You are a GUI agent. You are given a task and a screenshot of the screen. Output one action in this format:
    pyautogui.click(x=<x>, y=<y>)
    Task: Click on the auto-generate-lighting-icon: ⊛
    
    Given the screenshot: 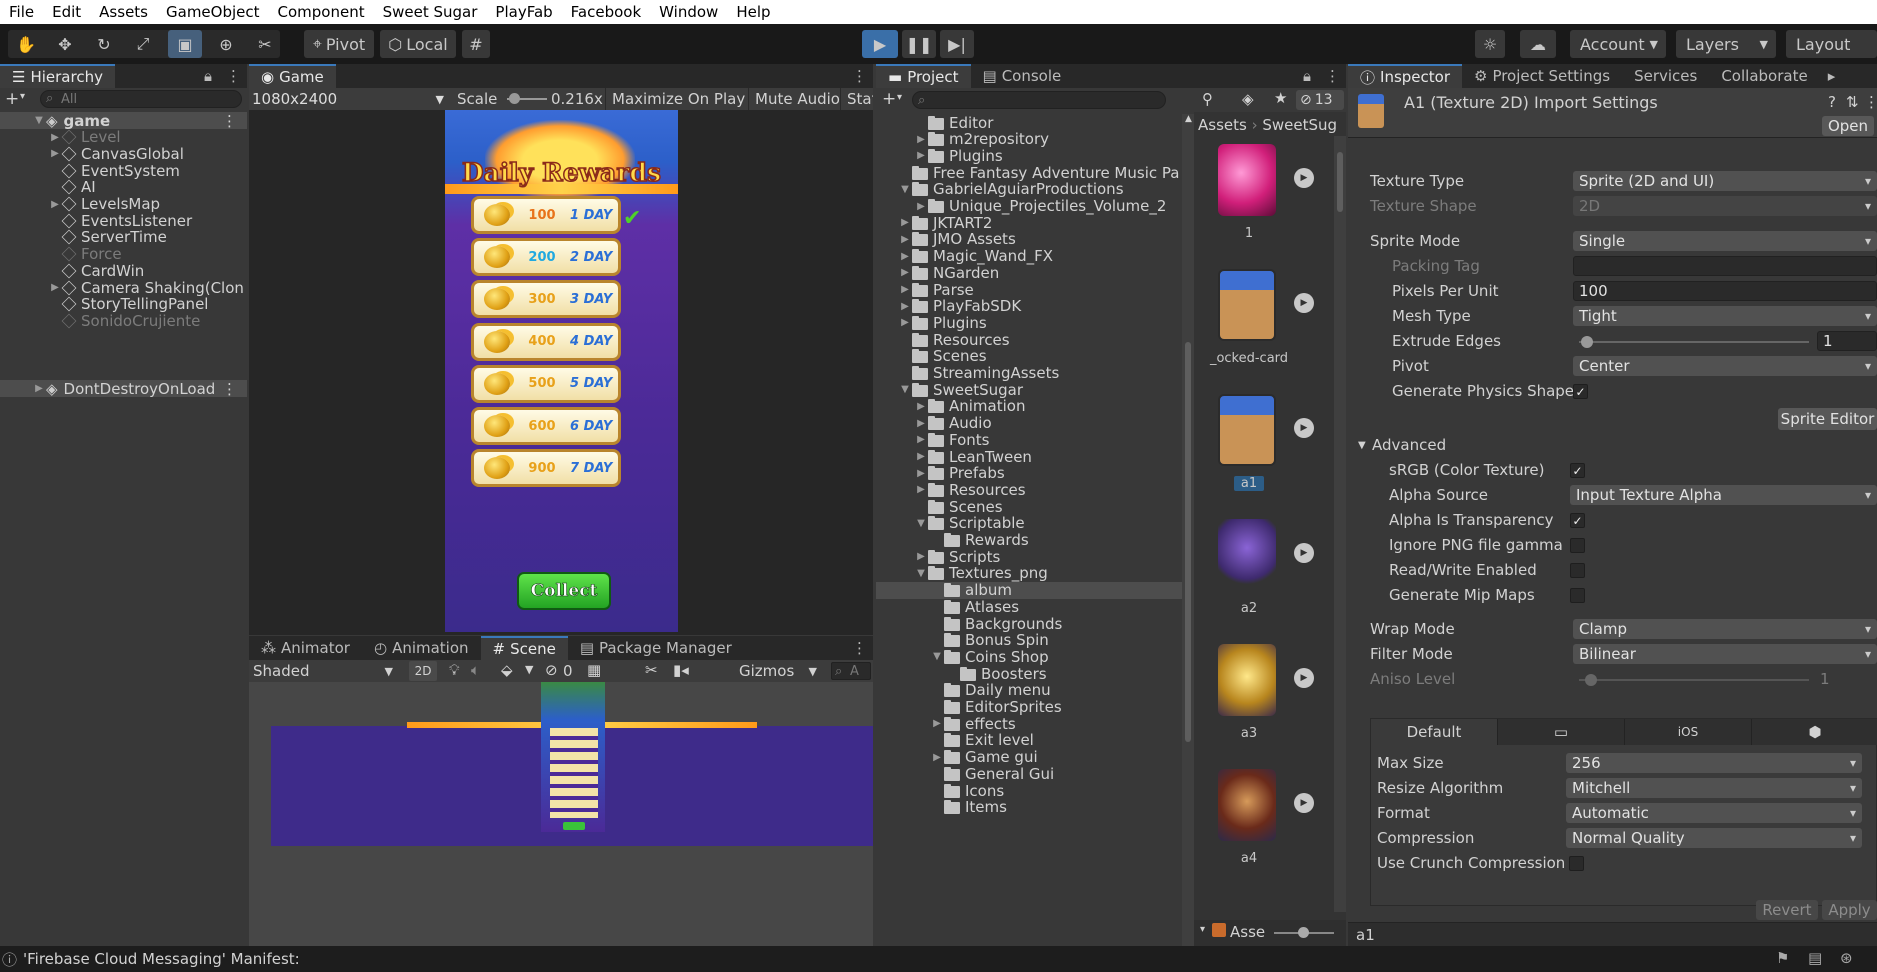 What is the action you would take?
    pyautogui.click(x=1846, y=958)
    